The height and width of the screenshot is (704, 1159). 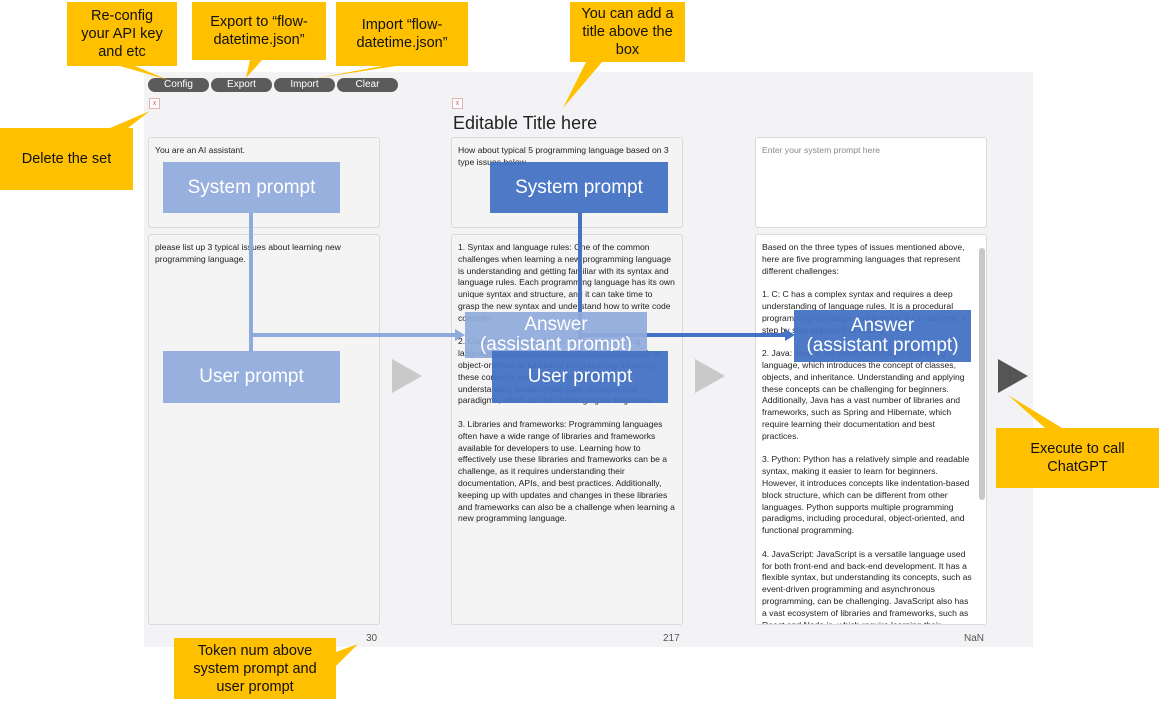 What do you see at coordinates (259, 31) in the screenshot?
I see `callout-export: Export to “flow-datetime.json”` at bounding box center [259, 31].